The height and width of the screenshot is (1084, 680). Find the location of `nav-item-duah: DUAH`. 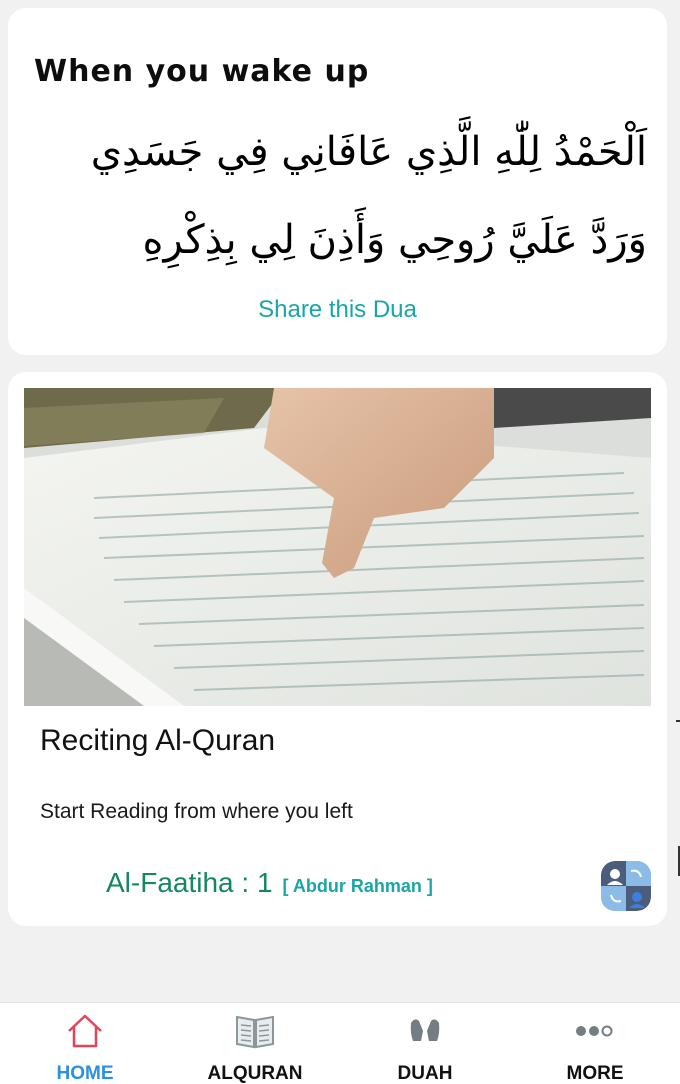

nav-item-duah: DUAH is located at coordinates (425, 1043).